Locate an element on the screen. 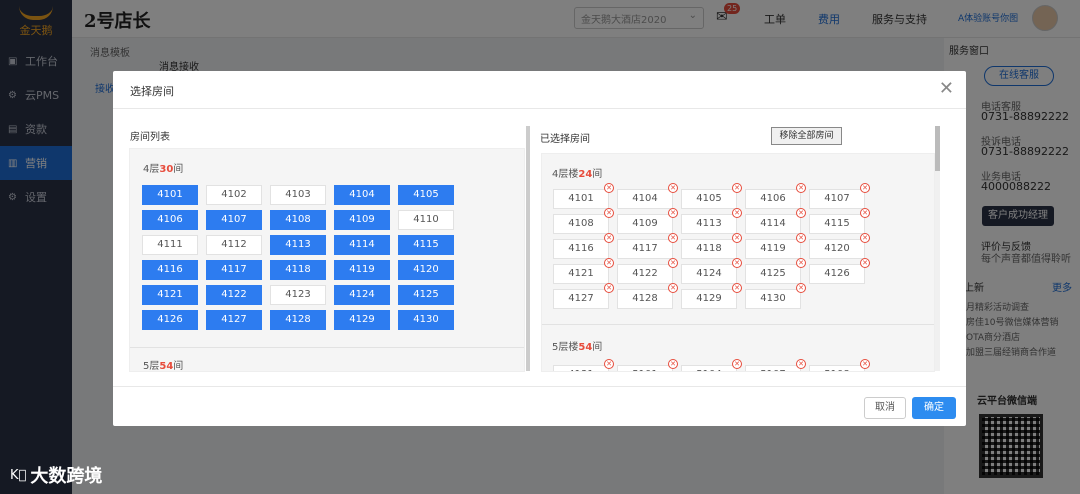 The width and height of the screenshot is (1080, 494). room-cell: 4116 is located at coordinates (170, 270).